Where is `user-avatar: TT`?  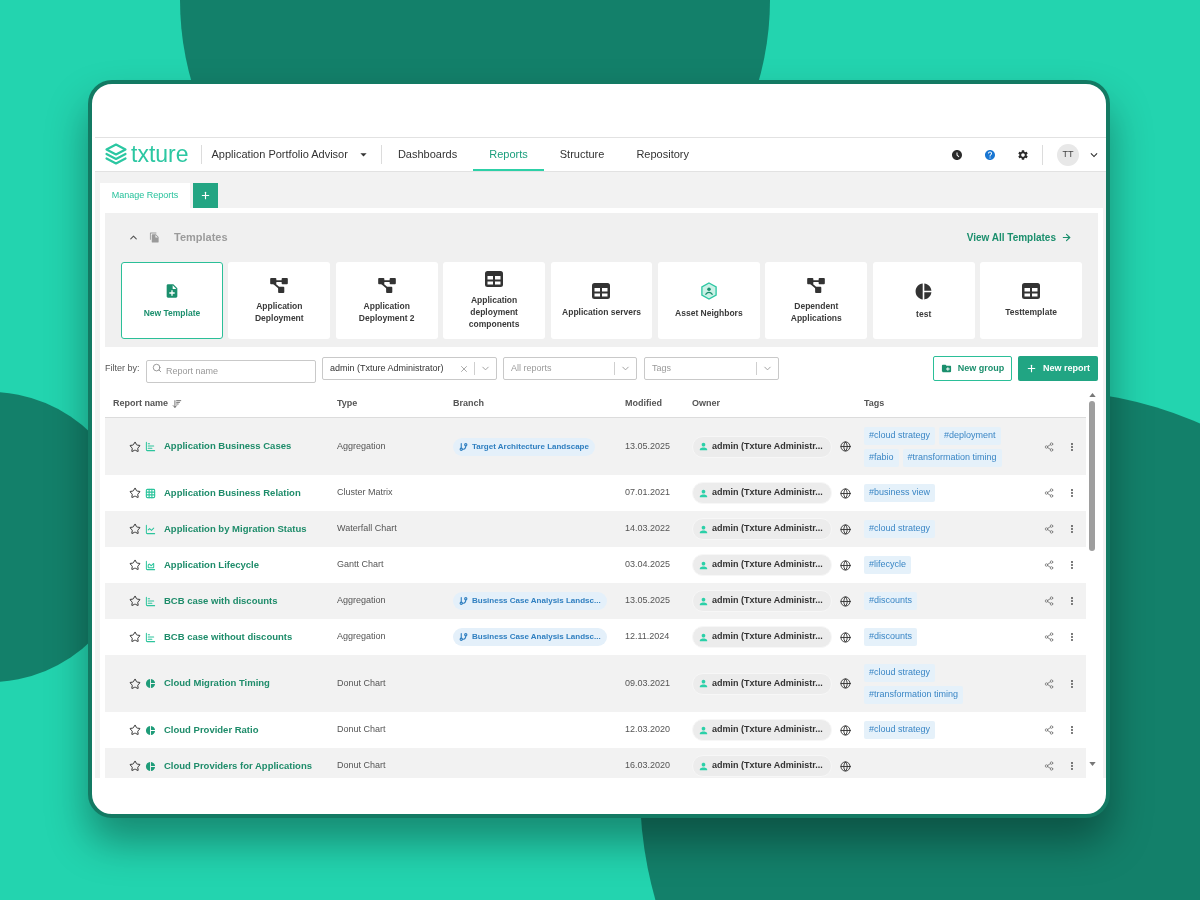 user-avatar: TT is located at coordinates (1068, 154).